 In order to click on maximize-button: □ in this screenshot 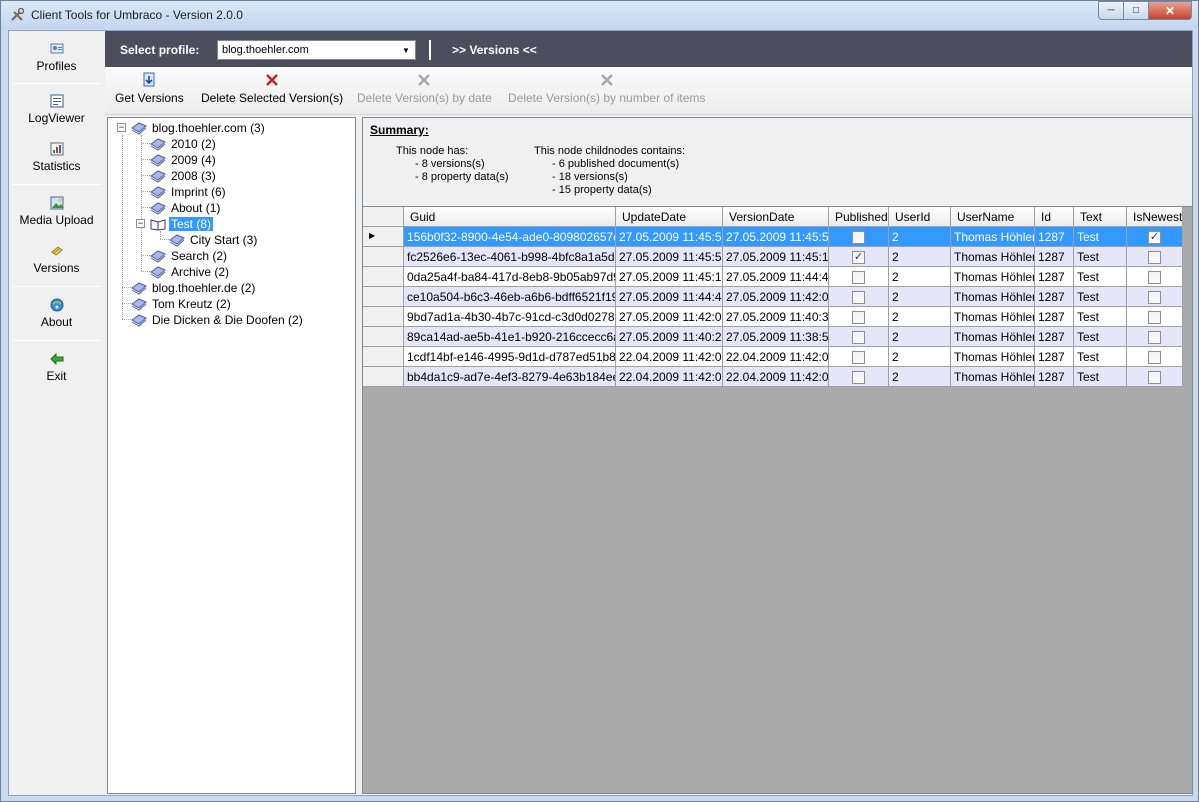, I will do `click(1136, 10)`.